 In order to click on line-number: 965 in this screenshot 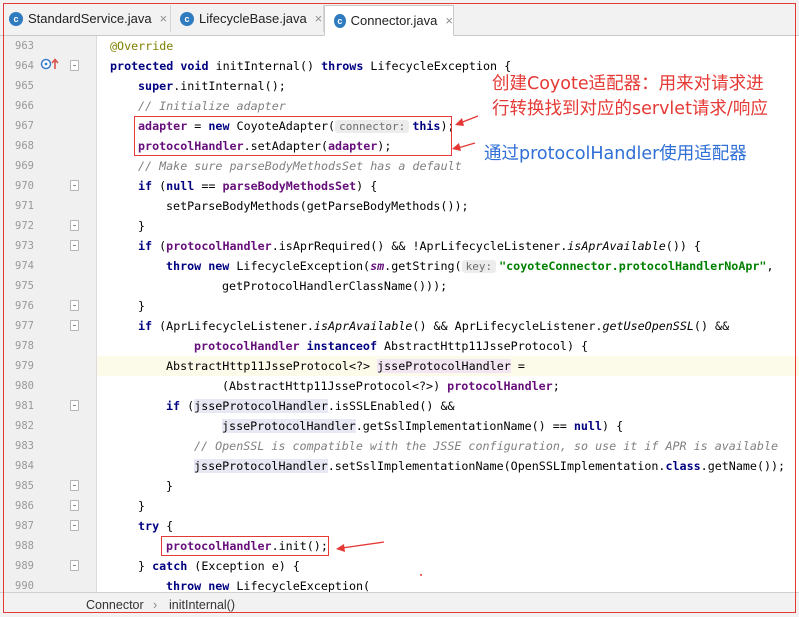, I will do `click(24, 86)`.